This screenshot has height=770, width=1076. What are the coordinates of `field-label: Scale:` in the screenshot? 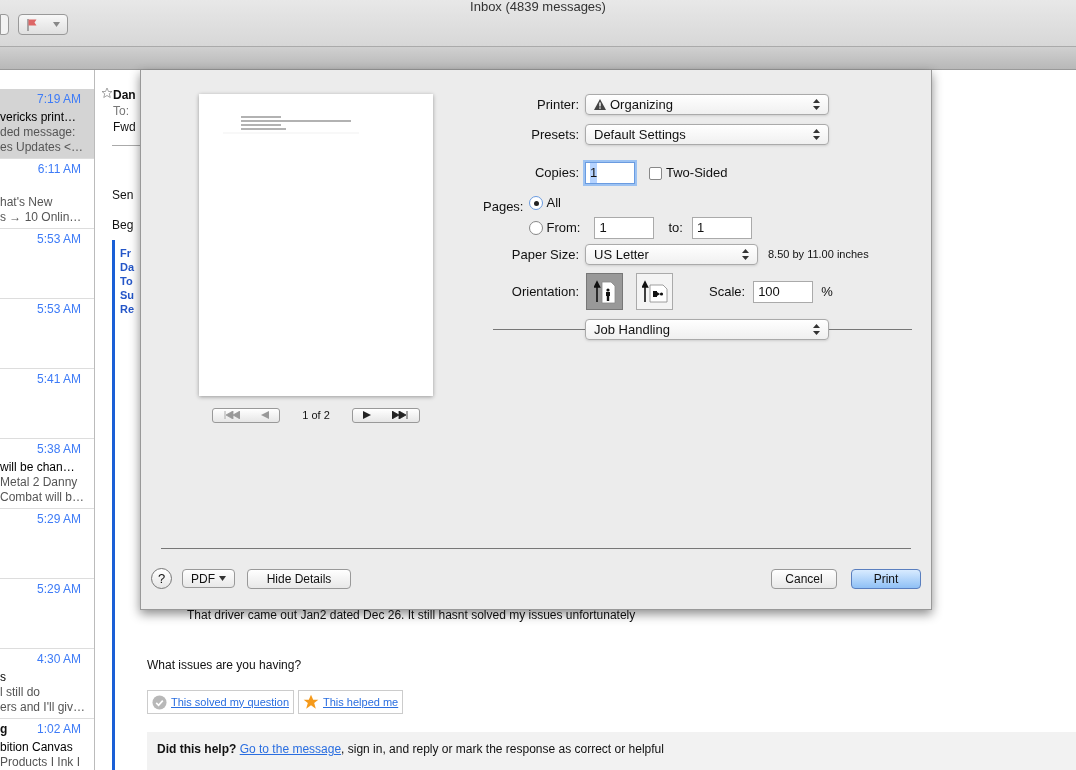 It's located at (727, 291).